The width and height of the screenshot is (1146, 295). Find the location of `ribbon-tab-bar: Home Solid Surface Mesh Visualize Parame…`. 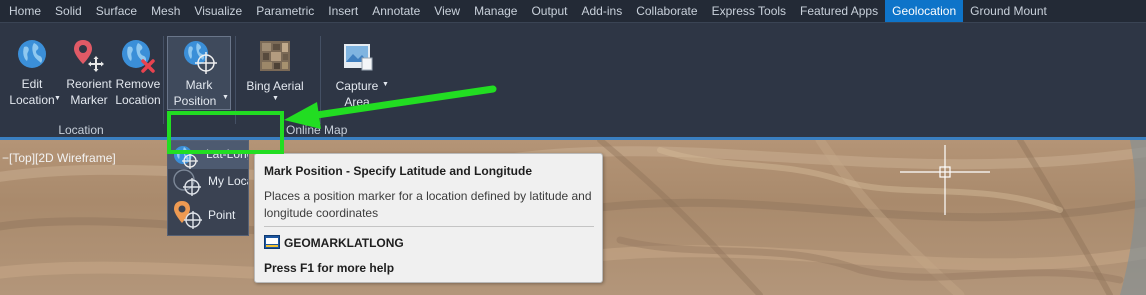

ribbon-tab-bar: Home Solid Surface Mesh Visualize Parame… is located at coordinates (573, 11).